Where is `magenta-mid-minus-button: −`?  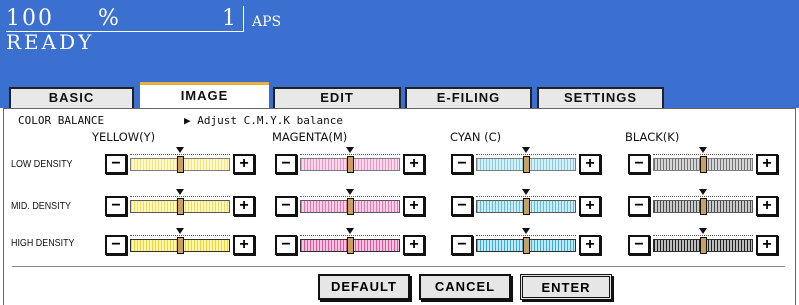
magenta-mid-minus-button: − is located at coordinates (286, 206).